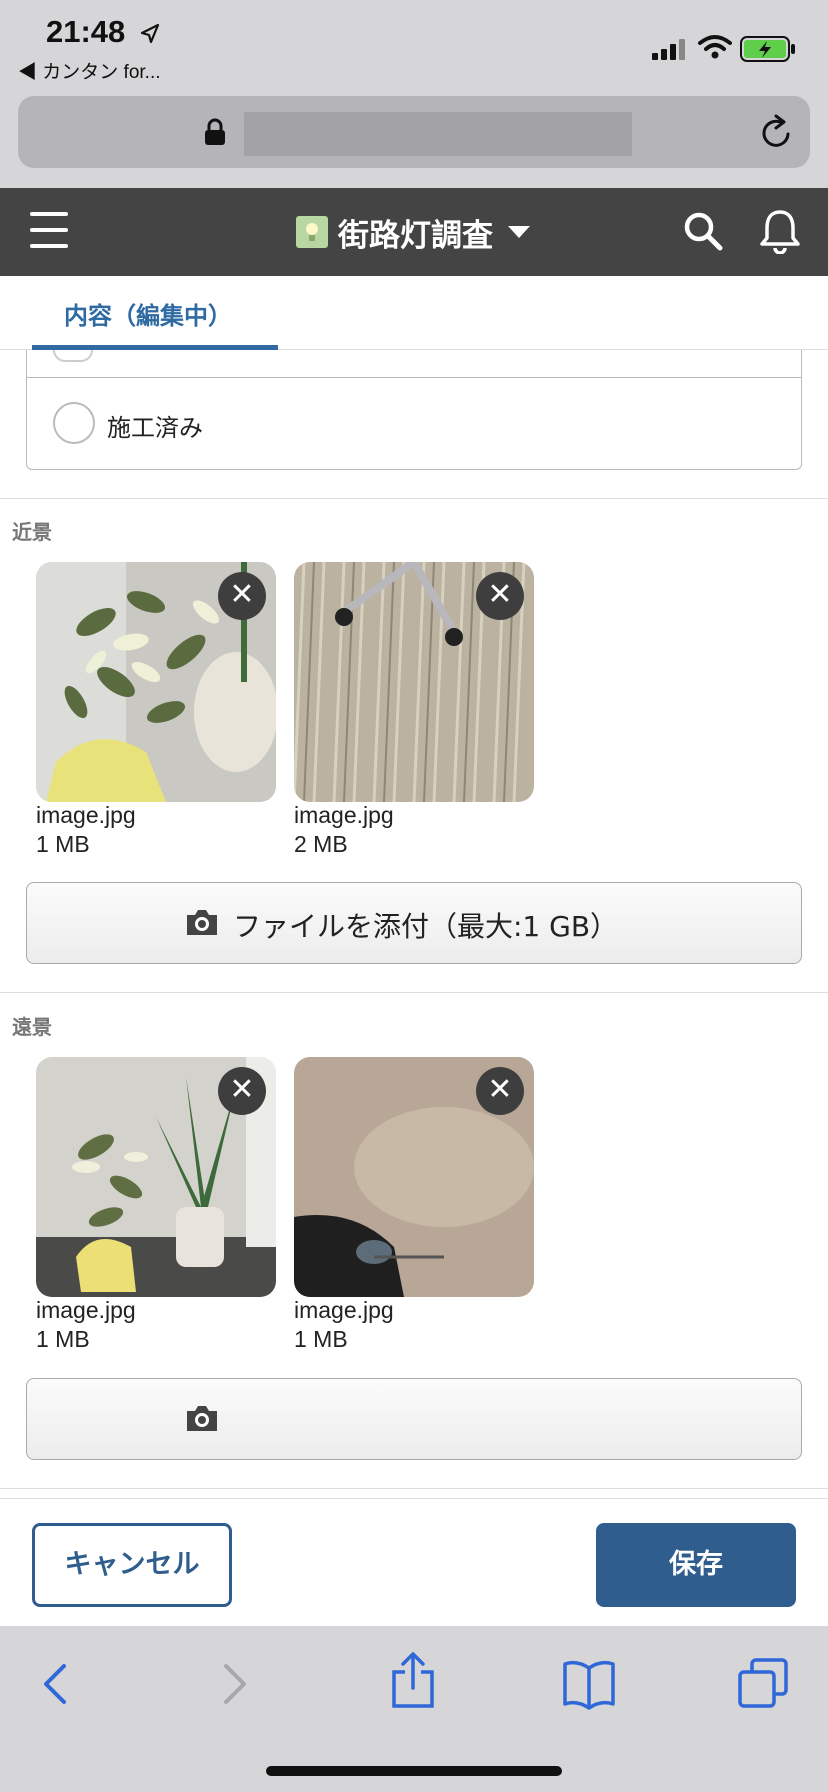  What do you see at coordinates (438, 134) in the screenshot?
I see `url-text-redacted` at bounding box center [438, 134].